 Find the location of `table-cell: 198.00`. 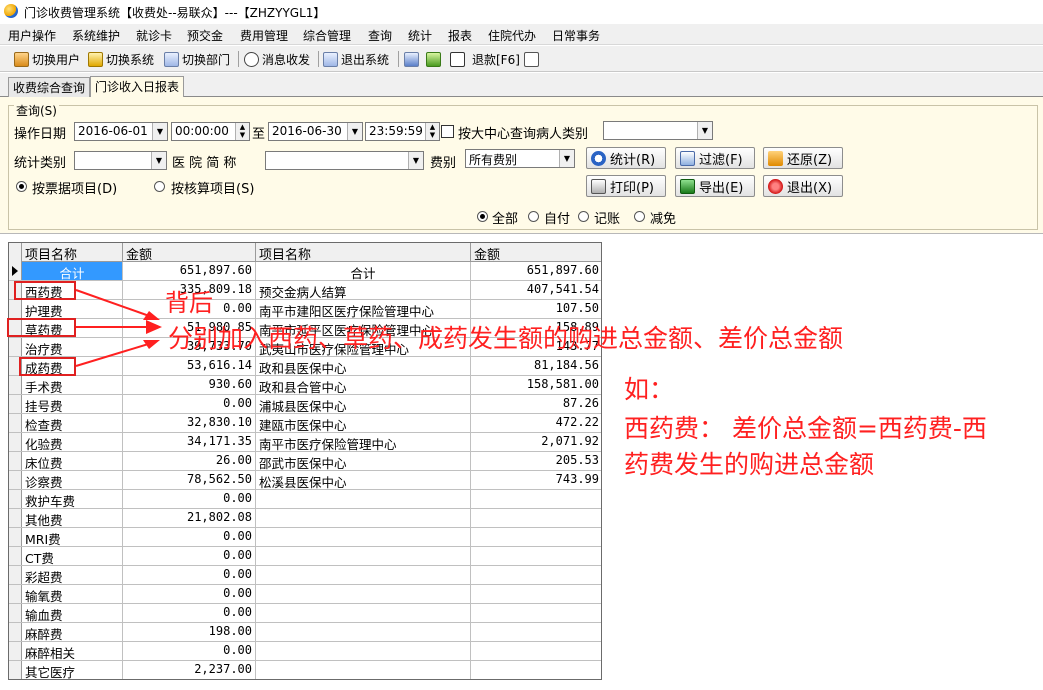

table-cell: 198.00 is located at coordinates (189, 632).